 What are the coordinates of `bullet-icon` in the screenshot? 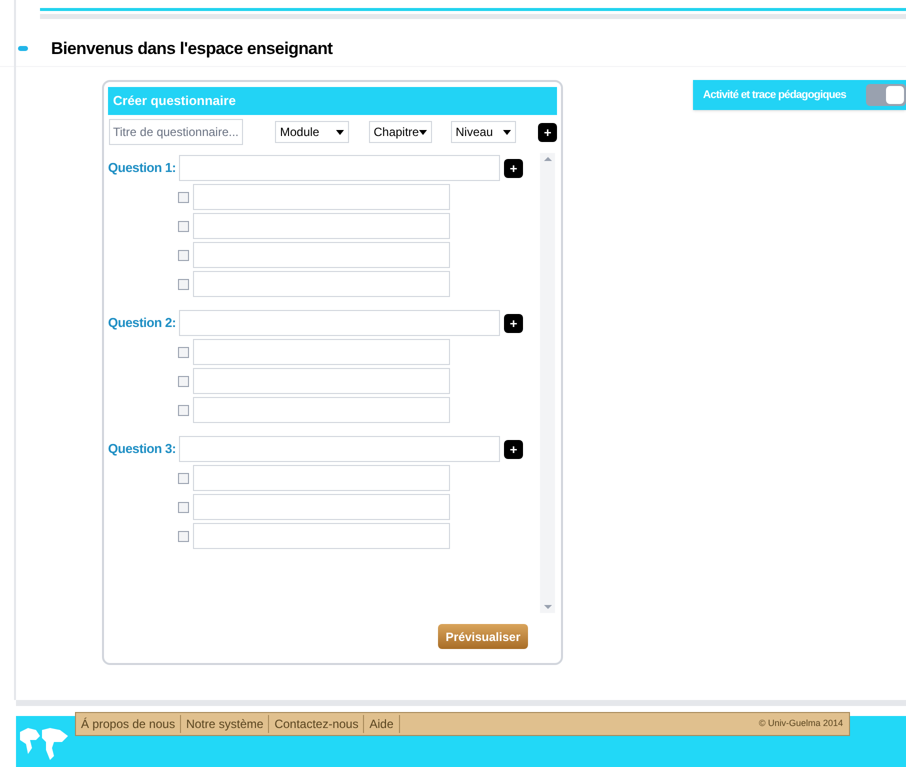 It's located at (23, 48).